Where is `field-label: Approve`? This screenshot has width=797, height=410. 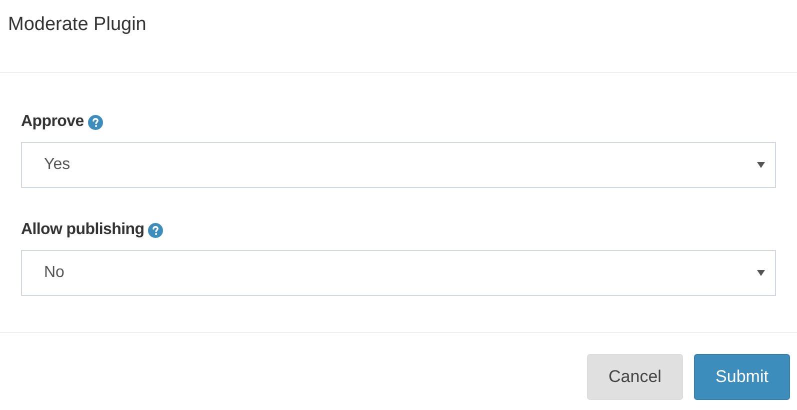 field-label: Approve is located at coordinates (52, 122).